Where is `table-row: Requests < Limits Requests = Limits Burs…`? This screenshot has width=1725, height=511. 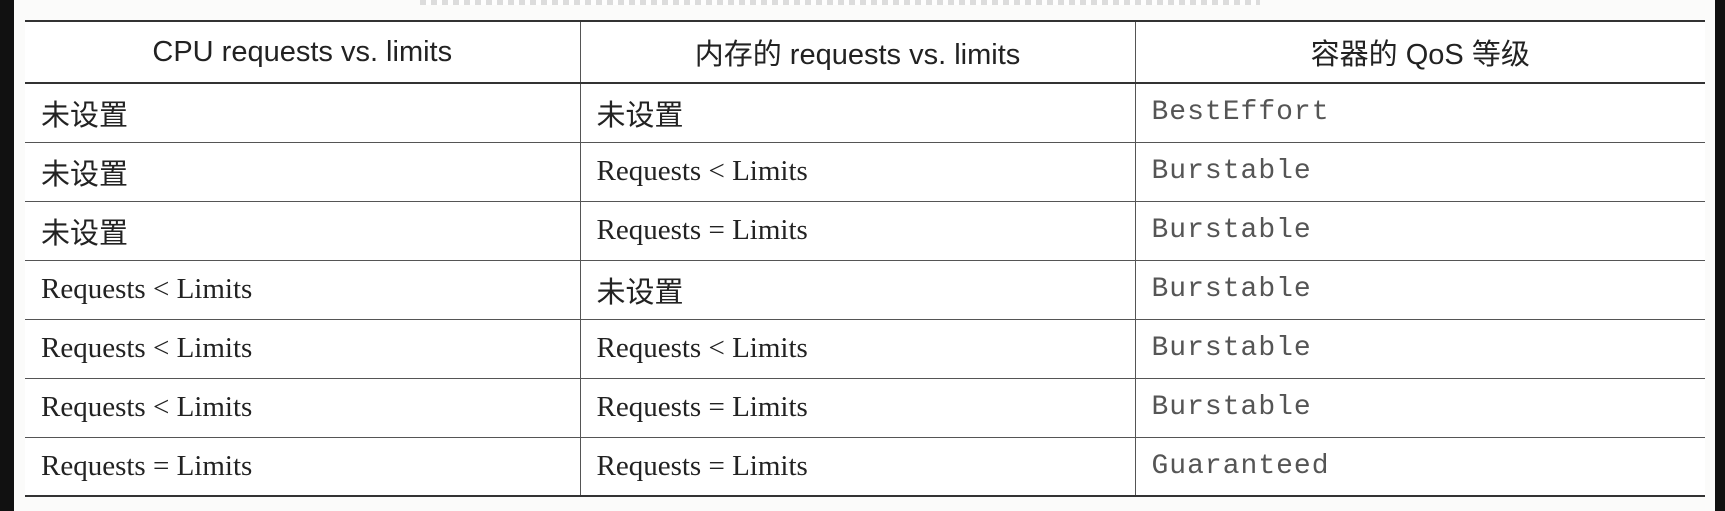
table-row: Requests < Limits Requests = Limits Burs… is located at coordinates (865, 407).